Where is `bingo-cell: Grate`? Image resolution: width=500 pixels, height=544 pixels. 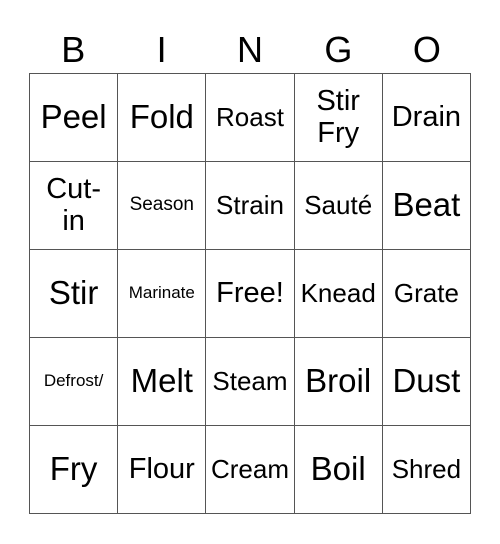
bingo-cell: Grate is located at coordinates (426, 294).